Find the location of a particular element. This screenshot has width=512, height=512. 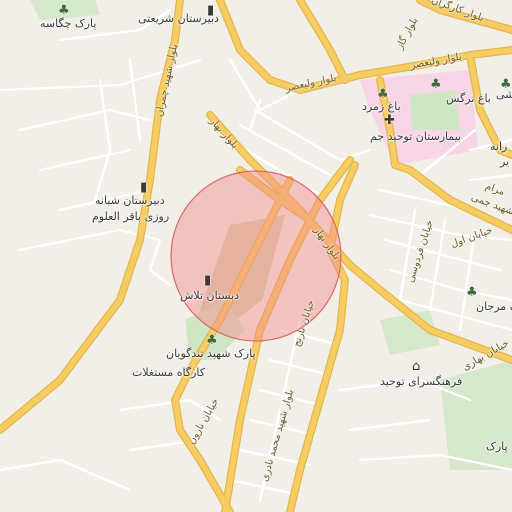

label-right-edge-2: رانه is located at coordinates (499, 146).